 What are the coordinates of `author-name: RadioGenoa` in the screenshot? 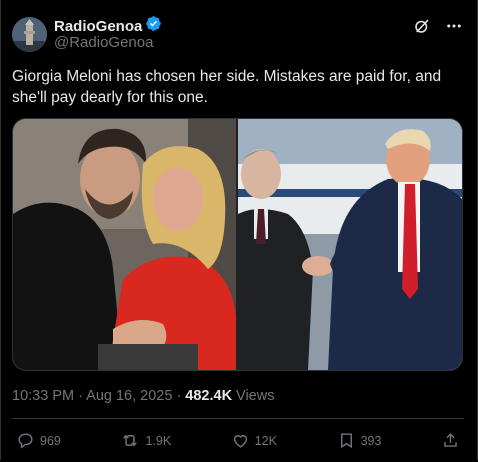 It's located at (98, 26).